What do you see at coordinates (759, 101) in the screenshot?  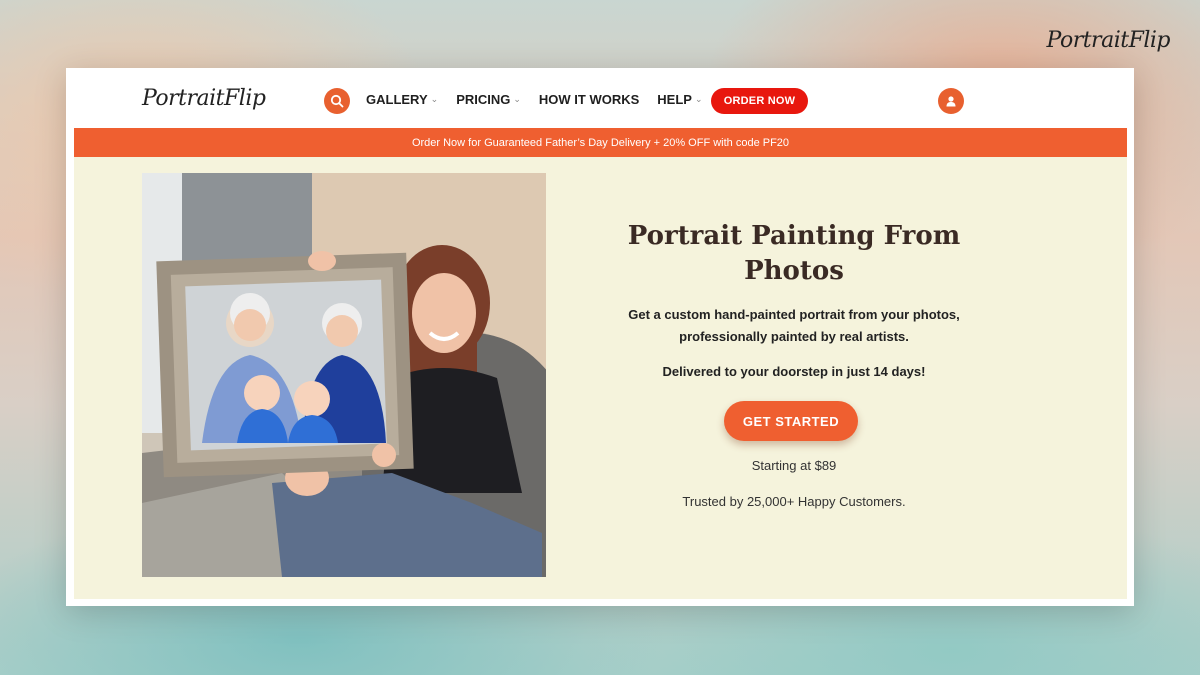 I see `order-now-button: ORDER NOW` at bounding box center [759, 101].